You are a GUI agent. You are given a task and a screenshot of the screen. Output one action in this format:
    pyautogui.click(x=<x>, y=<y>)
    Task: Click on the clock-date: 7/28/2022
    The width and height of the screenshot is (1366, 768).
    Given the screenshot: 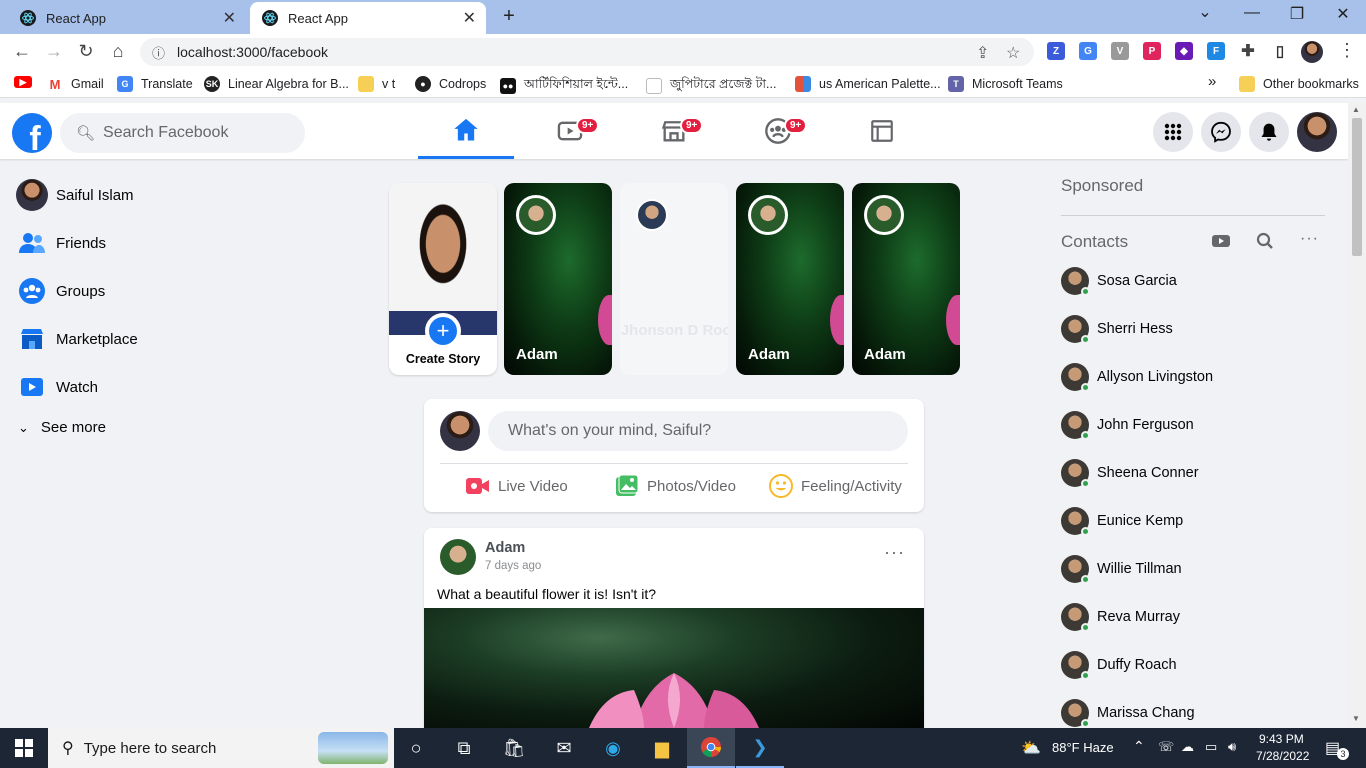 What is the action you would take?
    pyautogui.click(x=1282, y=756)
    